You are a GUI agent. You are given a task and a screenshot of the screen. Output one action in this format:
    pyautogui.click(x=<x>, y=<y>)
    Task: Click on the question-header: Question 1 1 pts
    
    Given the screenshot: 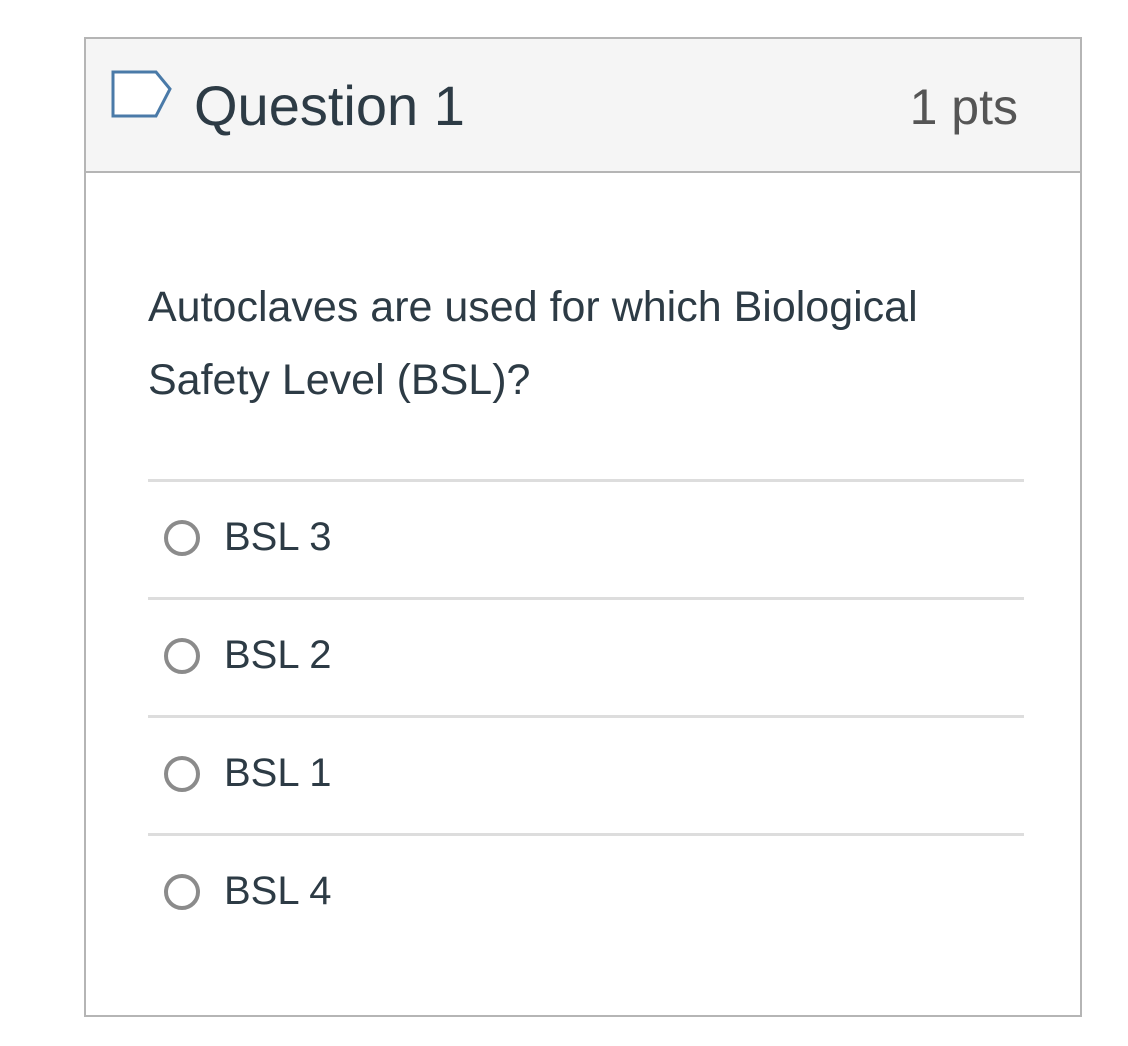 What is the action you would take?
    pyautogui.click(x=583, y=106)
    